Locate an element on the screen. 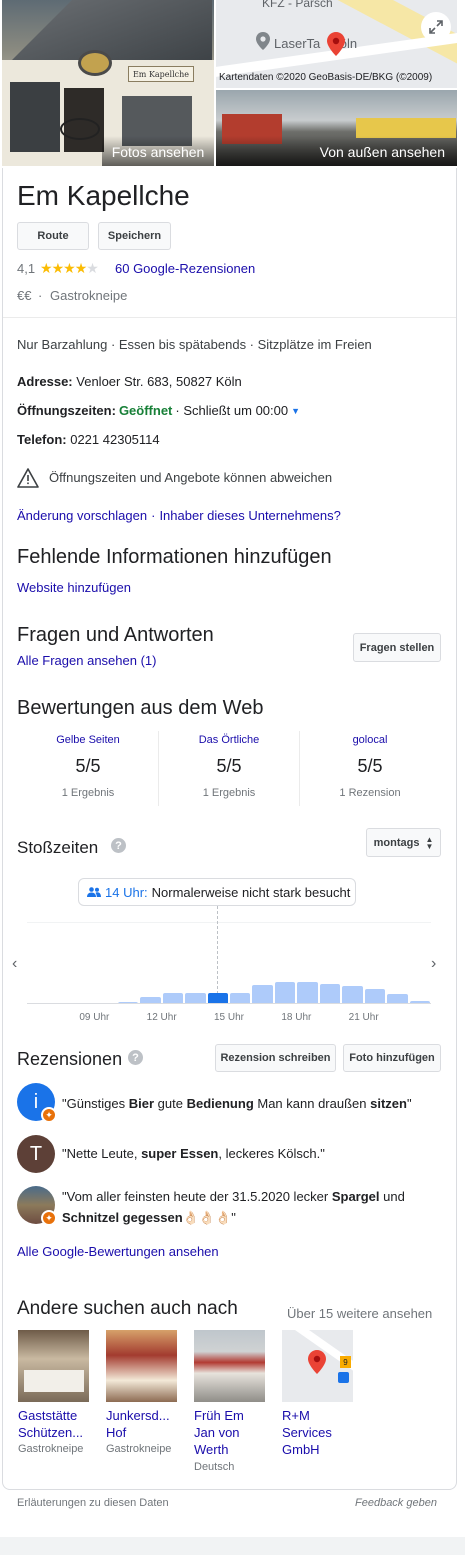 The width and height of the screenshot is (465, 1555). roof is located at coordinates (112, 30).